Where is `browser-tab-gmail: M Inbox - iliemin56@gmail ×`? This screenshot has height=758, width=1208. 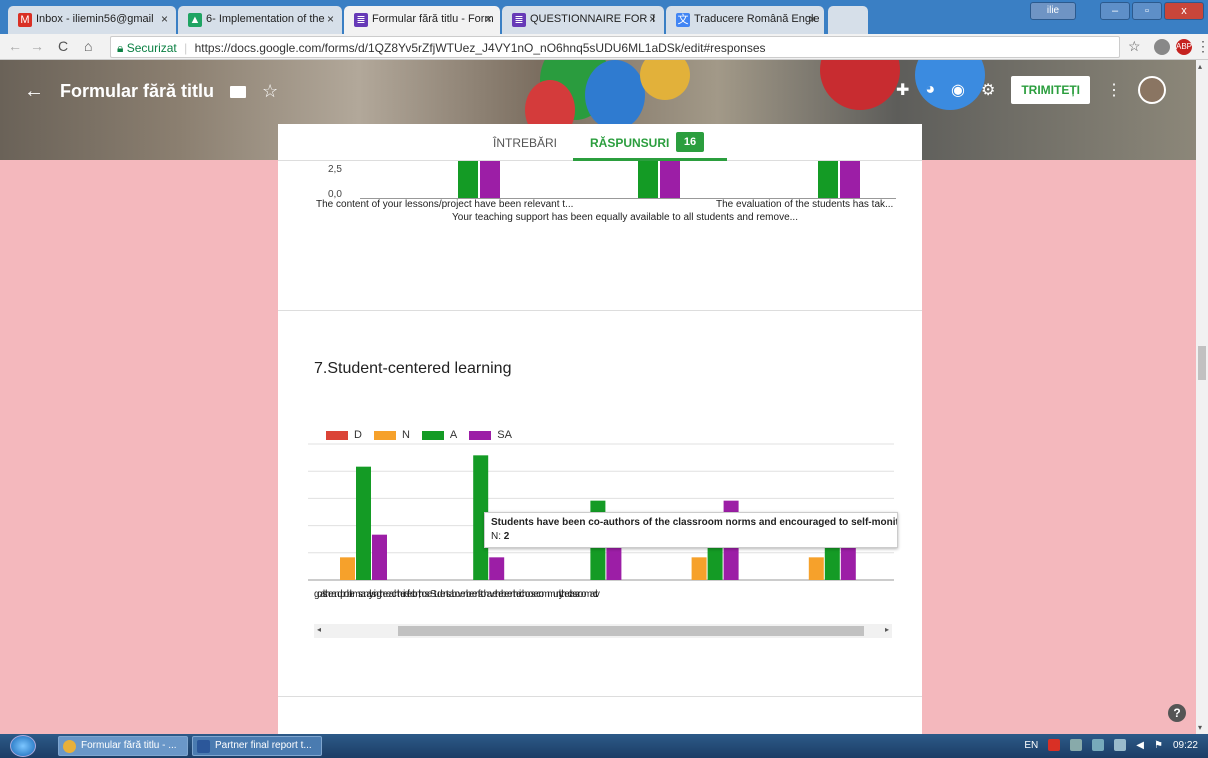 browser-tab-gmail: M Inbox - iliemin56@gmail × is located at coordinates (92, 20).